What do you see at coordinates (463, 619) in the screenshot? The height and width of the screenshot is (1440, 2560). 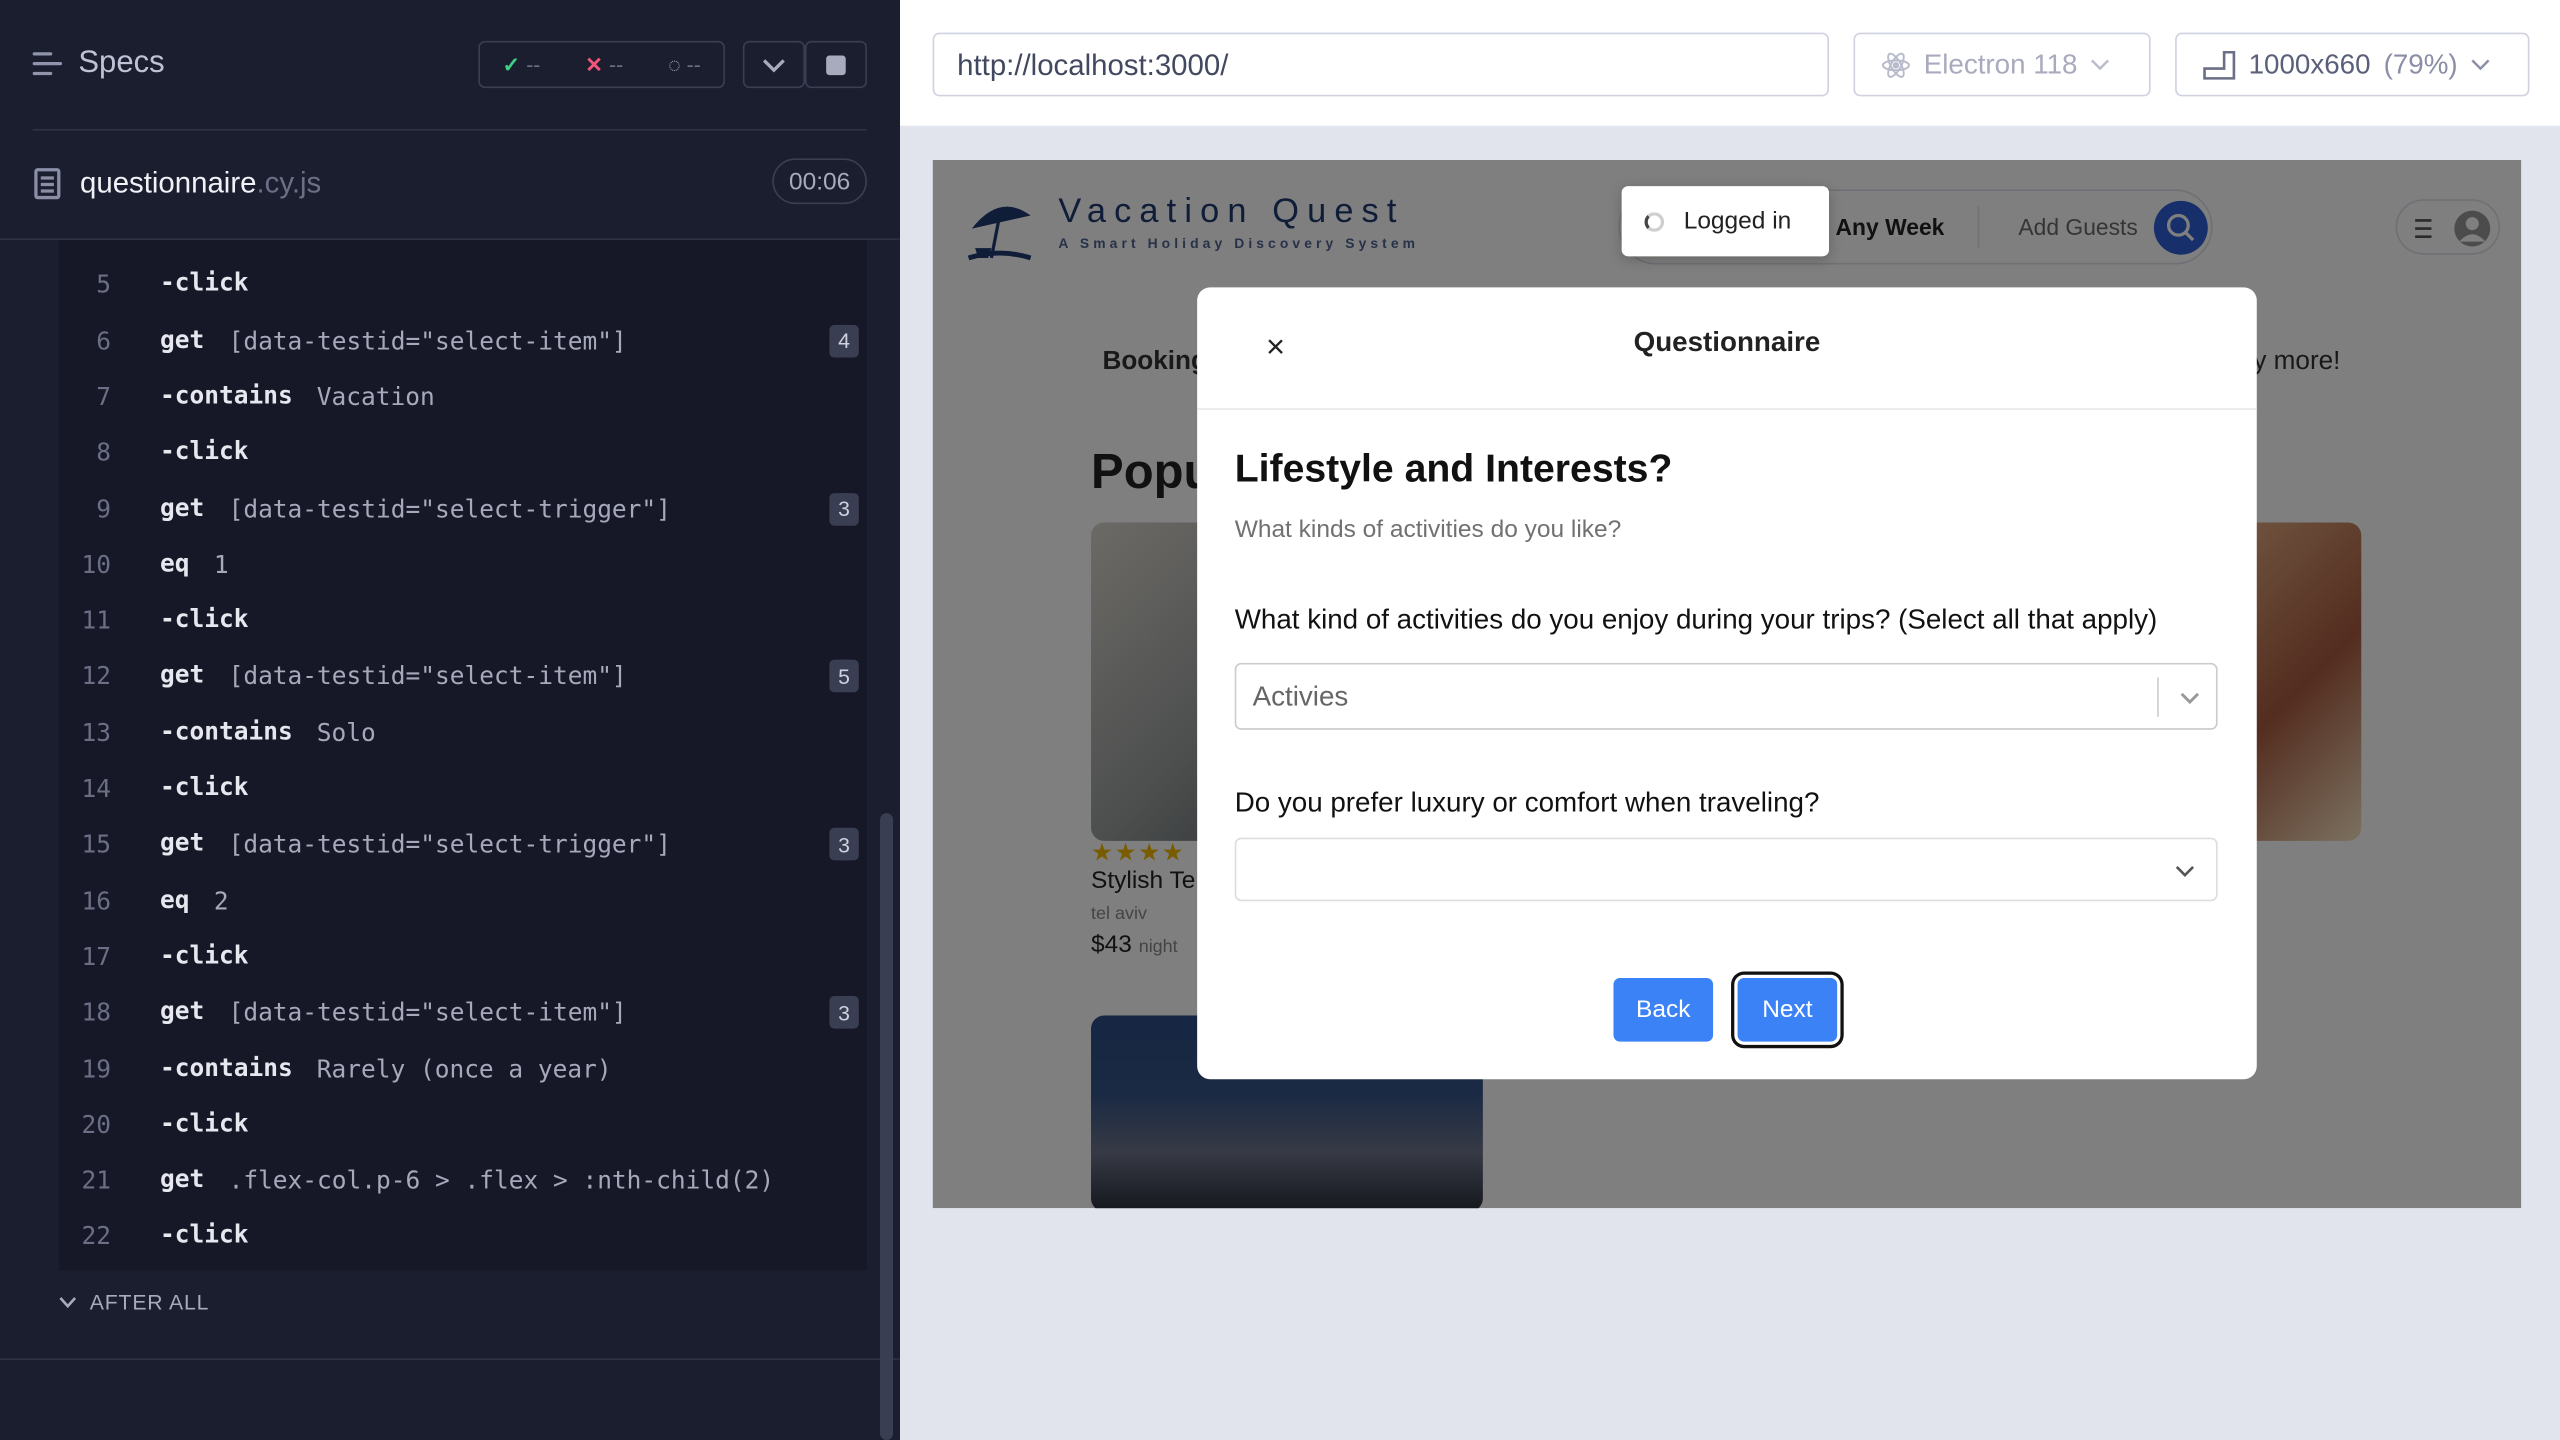 I see `command-row: 11 -click` at bounding box center [463, 619].